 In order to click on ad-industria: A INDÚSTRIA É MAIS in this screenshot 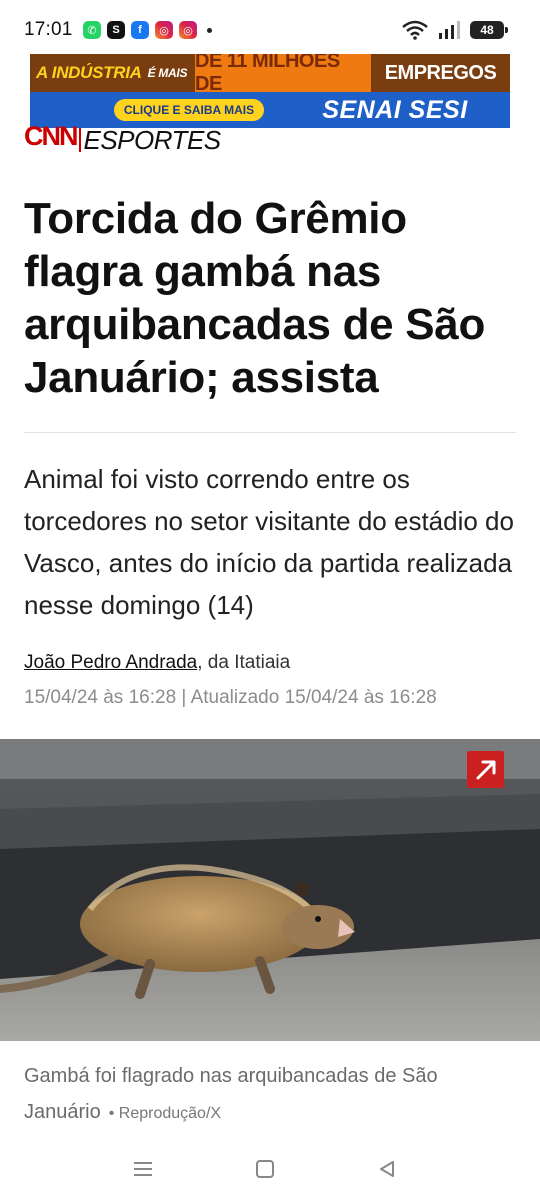, I will do `click(112, 73)`.